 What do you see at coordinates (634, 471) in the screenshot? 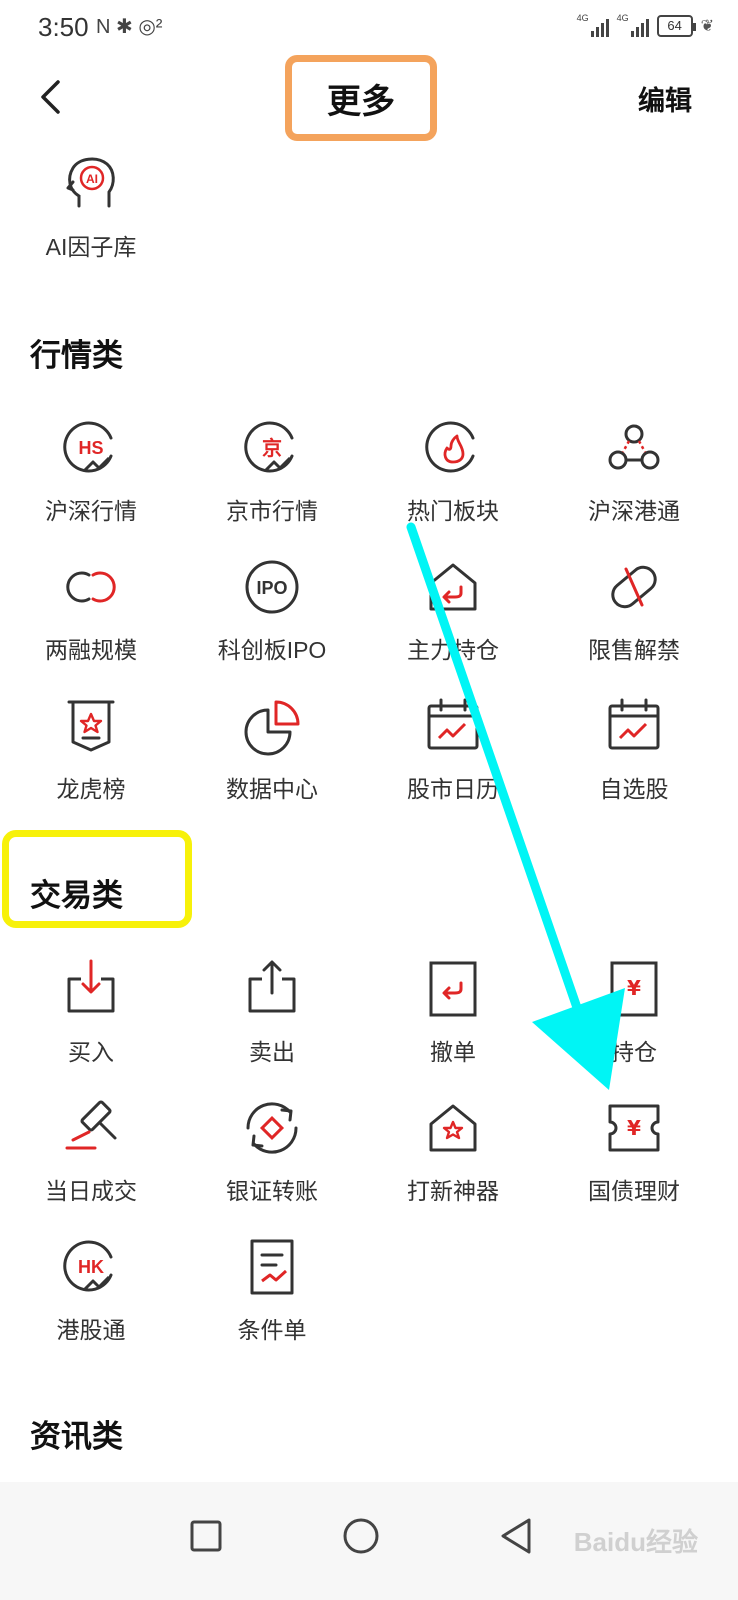
I see `grid-item: 沪深港通` at bounding box center [634, 471].